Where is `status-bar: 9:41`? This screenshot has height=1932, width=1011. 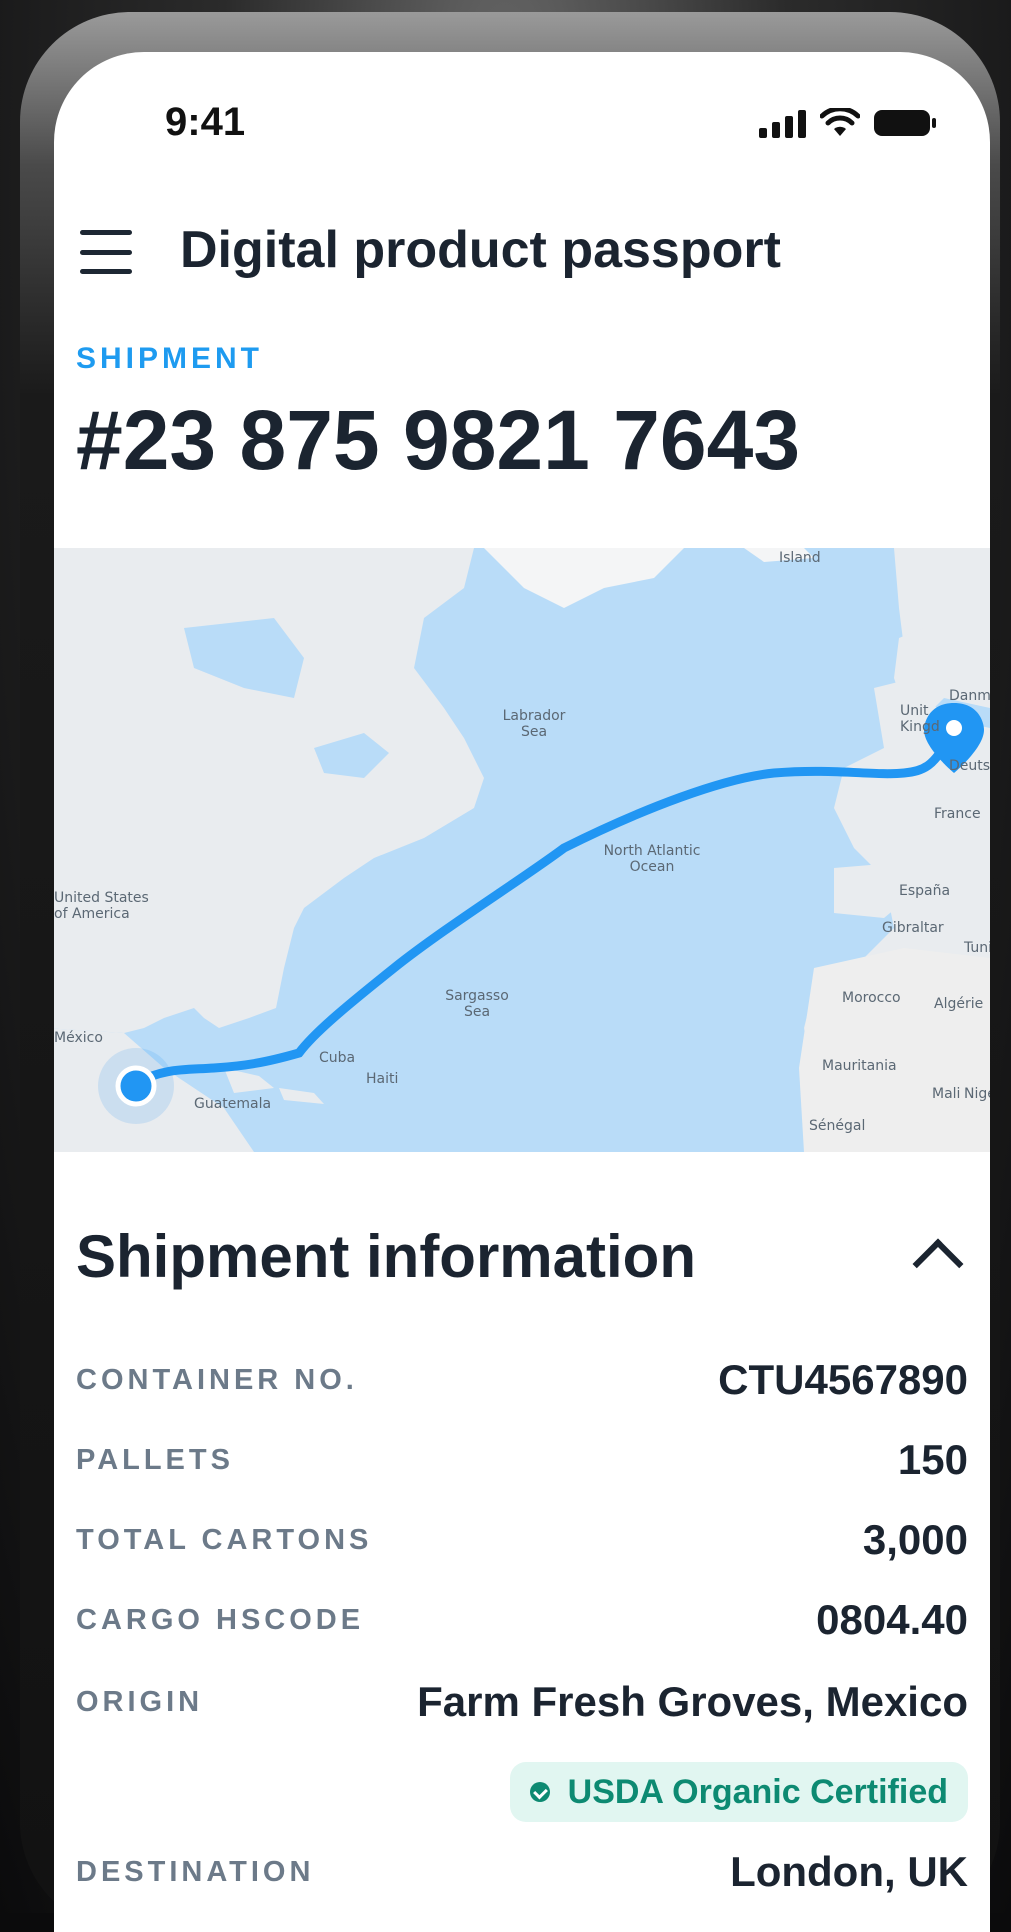
status-bar: 9:41 is located at coordinates (522, 127).